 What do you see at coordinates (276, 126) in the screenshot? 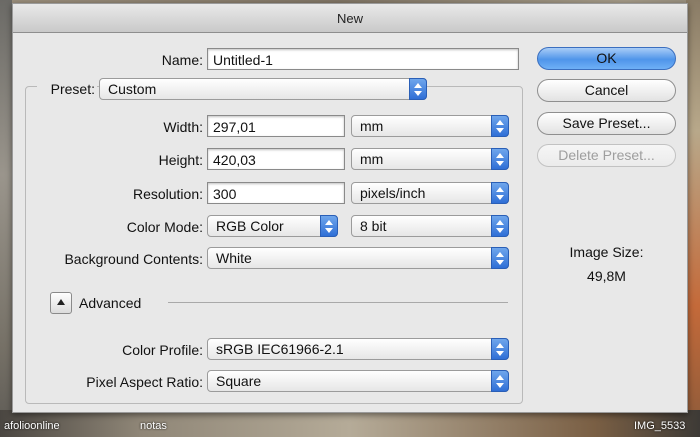
I see `width-field: 297,01` at bounding box center [276, 126].